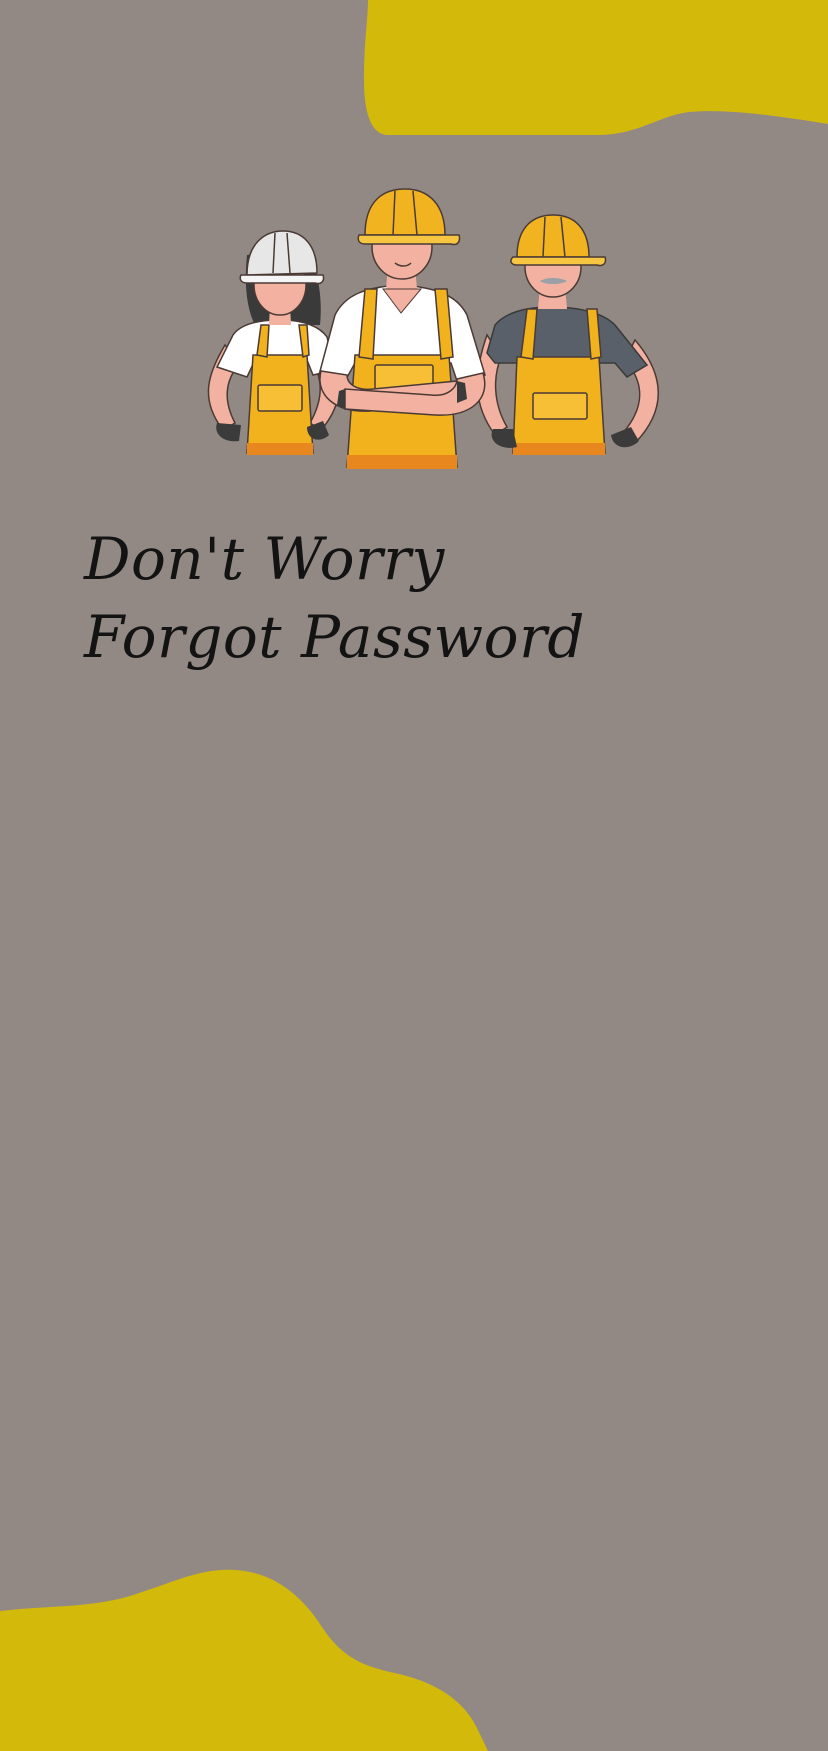  I want to click on construction-workers-illustration, so click(433, 328).